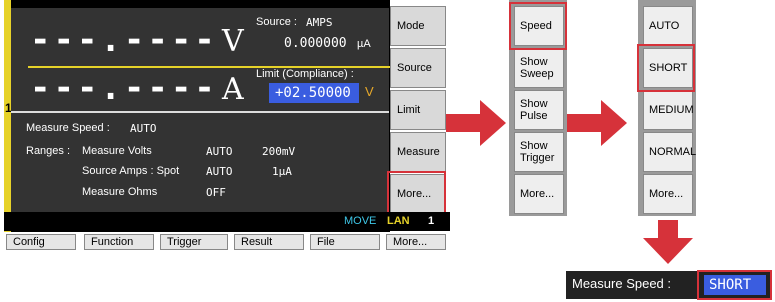  I want to click on source-label: Source :, so click(276, 22).